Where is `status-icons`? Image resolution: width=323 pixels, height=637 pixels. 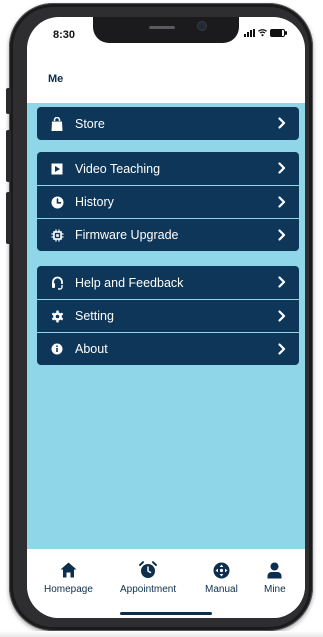 status-icons is located at coordinates (265, 32).